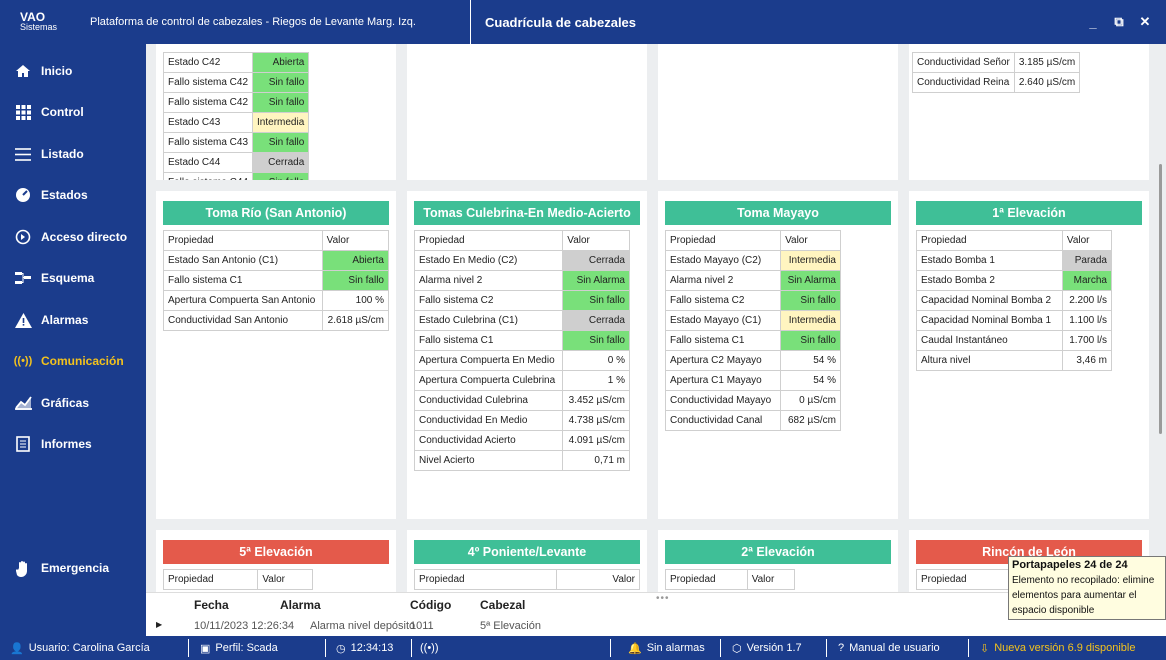 This screenshot has width=1166, height=660. What do you see at coordinates (502, 605) in the screenshot?
I see `column-header-cabezal: Cabezal` at bounding box center [502, 605].